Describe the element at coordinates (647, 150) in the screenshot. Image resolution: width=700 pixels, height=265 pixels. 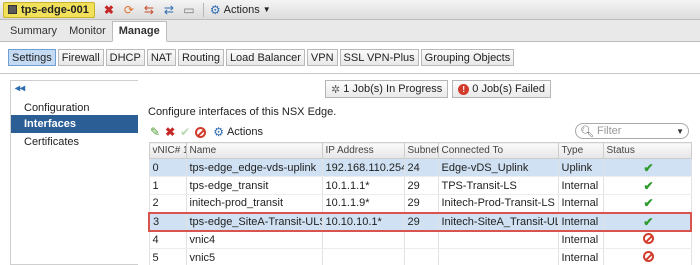
I see `col-status: Status` at that location.